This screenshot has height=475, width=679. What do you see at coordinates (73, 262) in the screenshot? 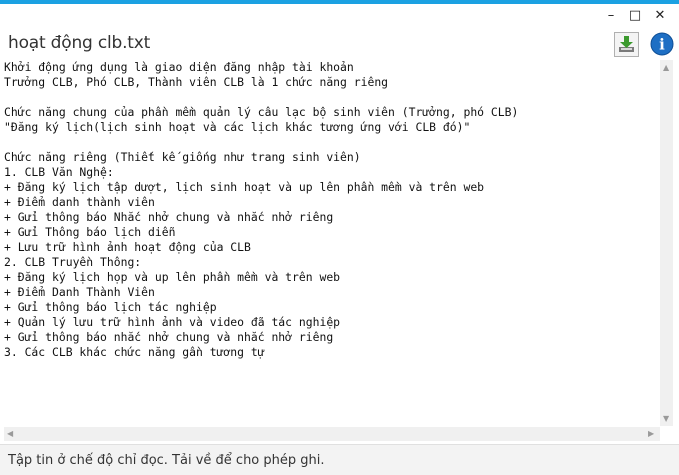
I see `text-line: 2. CLB Truyền Thông:` at bounding box center [73, 262].